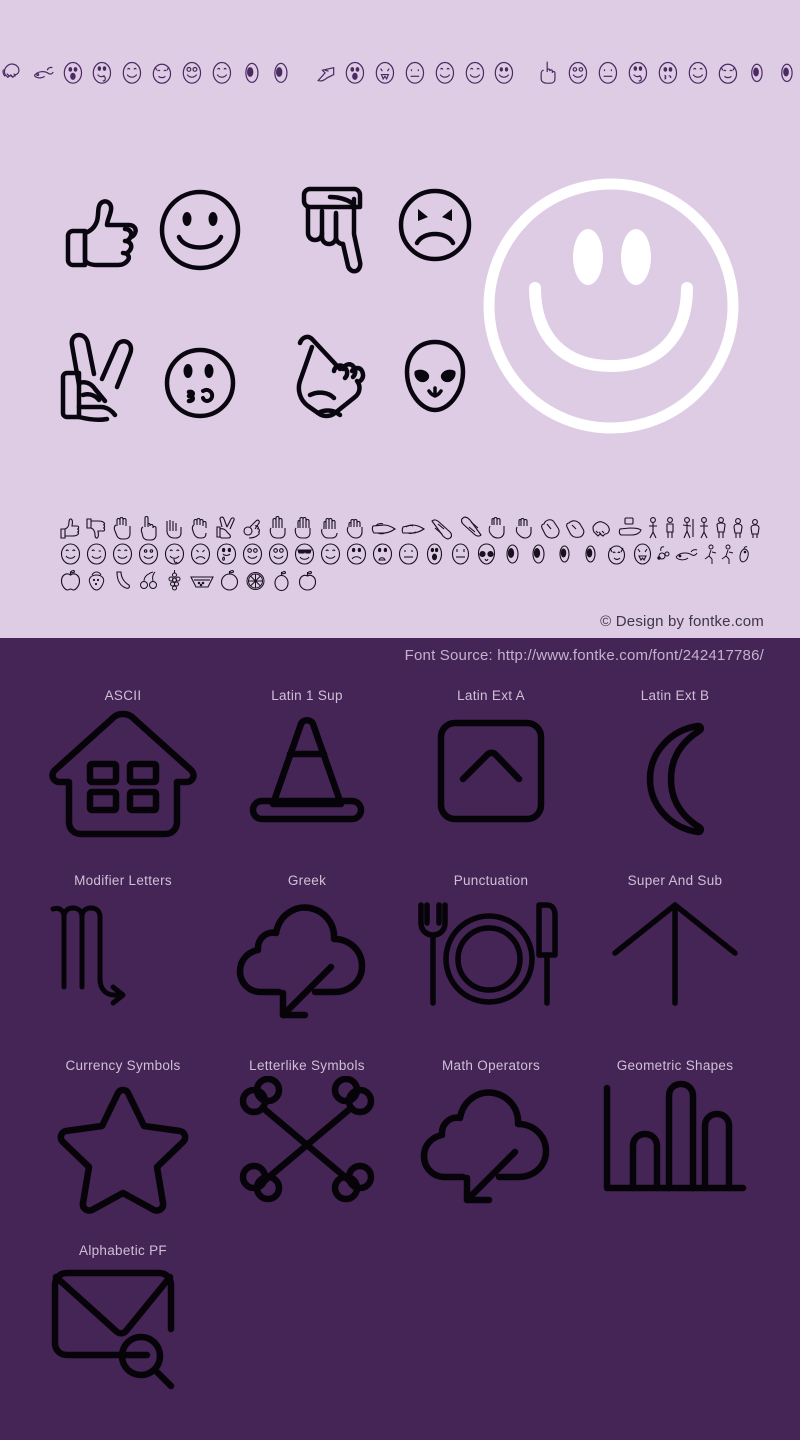 This screenshot has width=800, height=1440. What do you see at coordinates (155, 380) in the screenshot?
I see `showcase-pair-peace-kiss` at bounding box center [155, 380].